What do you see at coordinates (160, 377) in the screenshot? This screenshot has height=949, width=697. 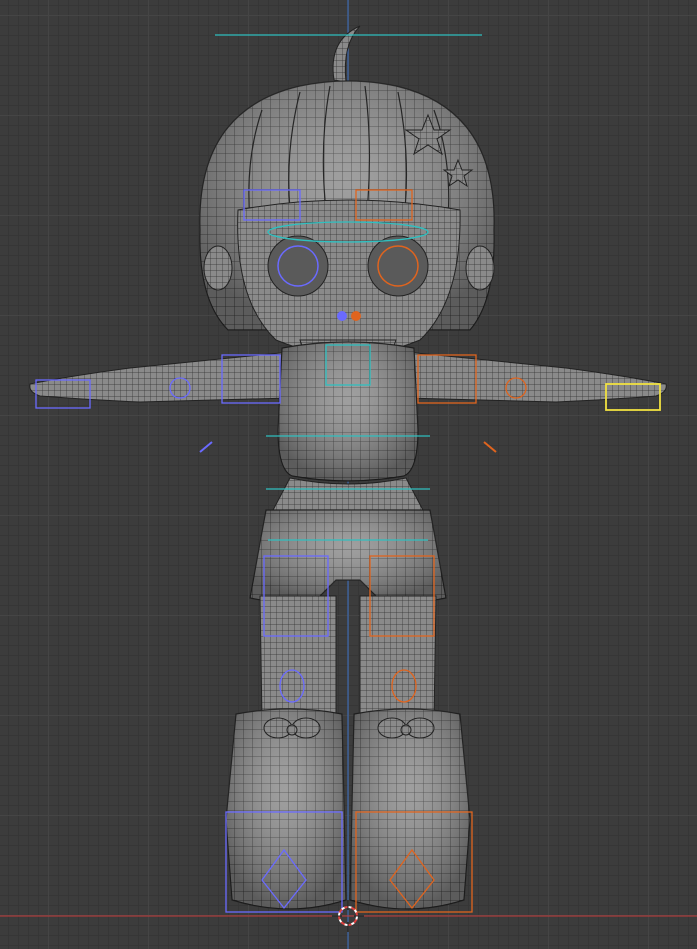 I see `left-arm` at bounding box center [160, 377].